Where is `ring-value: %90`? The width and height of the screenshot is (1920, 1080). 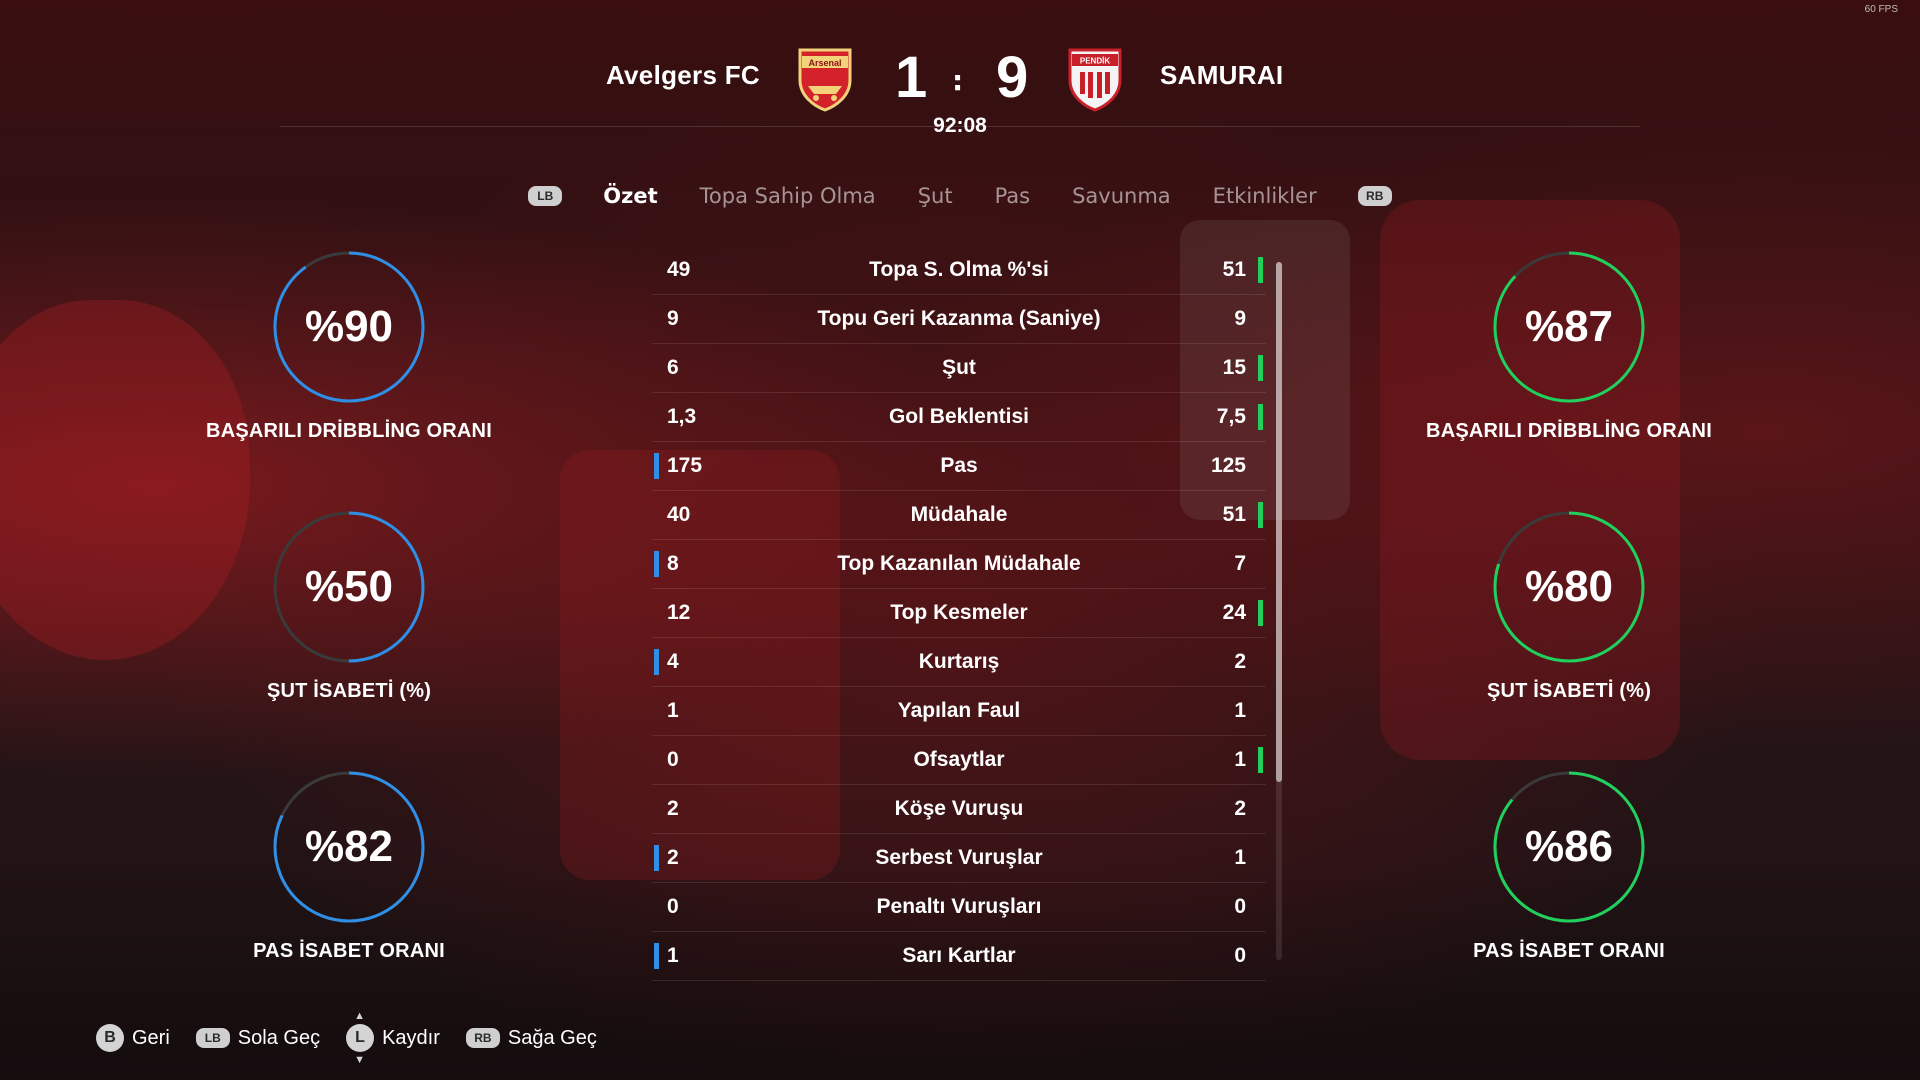 ring-value: %90 is located at coordinates (349, 326).